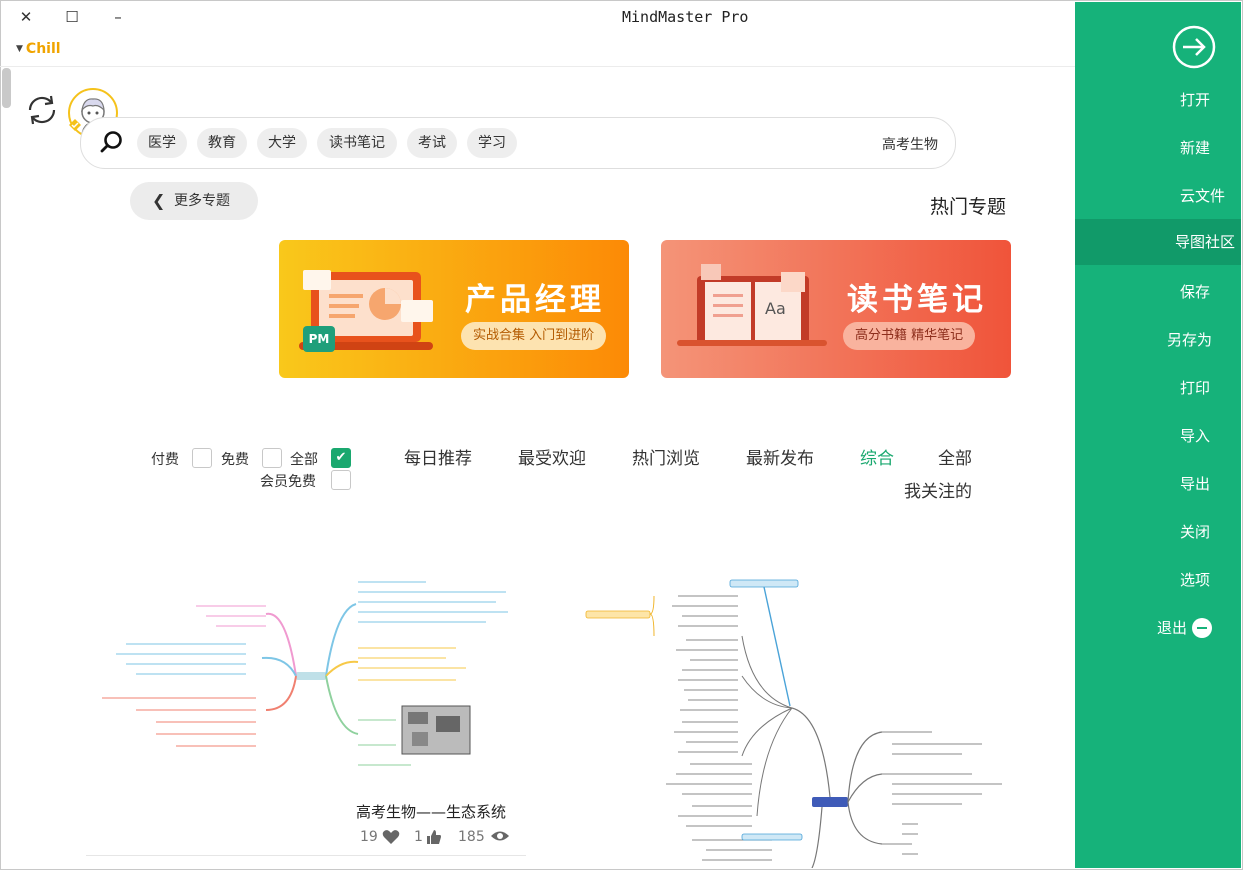 Image resolution: width=1243 pixels, height=870 pixels. I want to click on sidebar-item-close: 关闭, so click(1158, 532).